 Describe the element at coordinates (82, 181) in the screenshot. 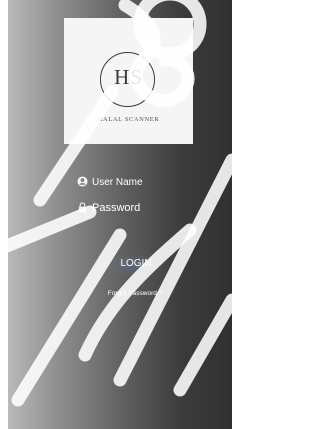

I see `user-circle-icon` at that location.